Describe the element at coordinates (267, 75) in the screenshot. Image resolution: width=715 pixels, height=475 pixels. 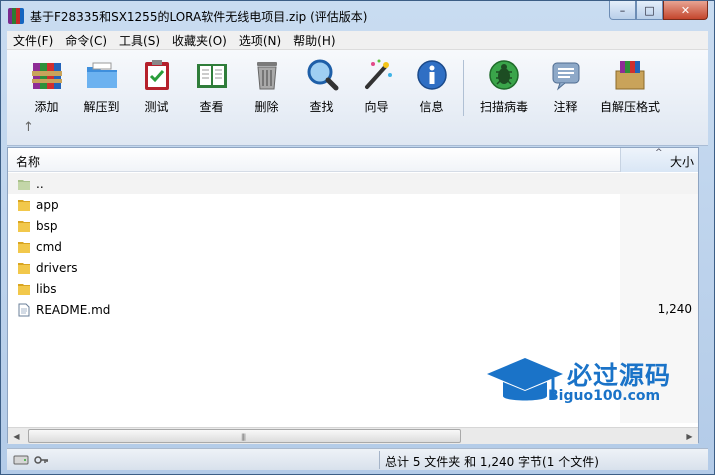
I see `delete-trash-icon` at that location.